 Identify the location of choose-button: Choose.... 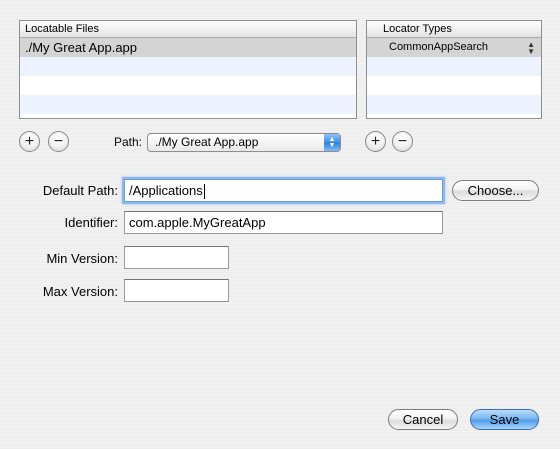
(495, 190).